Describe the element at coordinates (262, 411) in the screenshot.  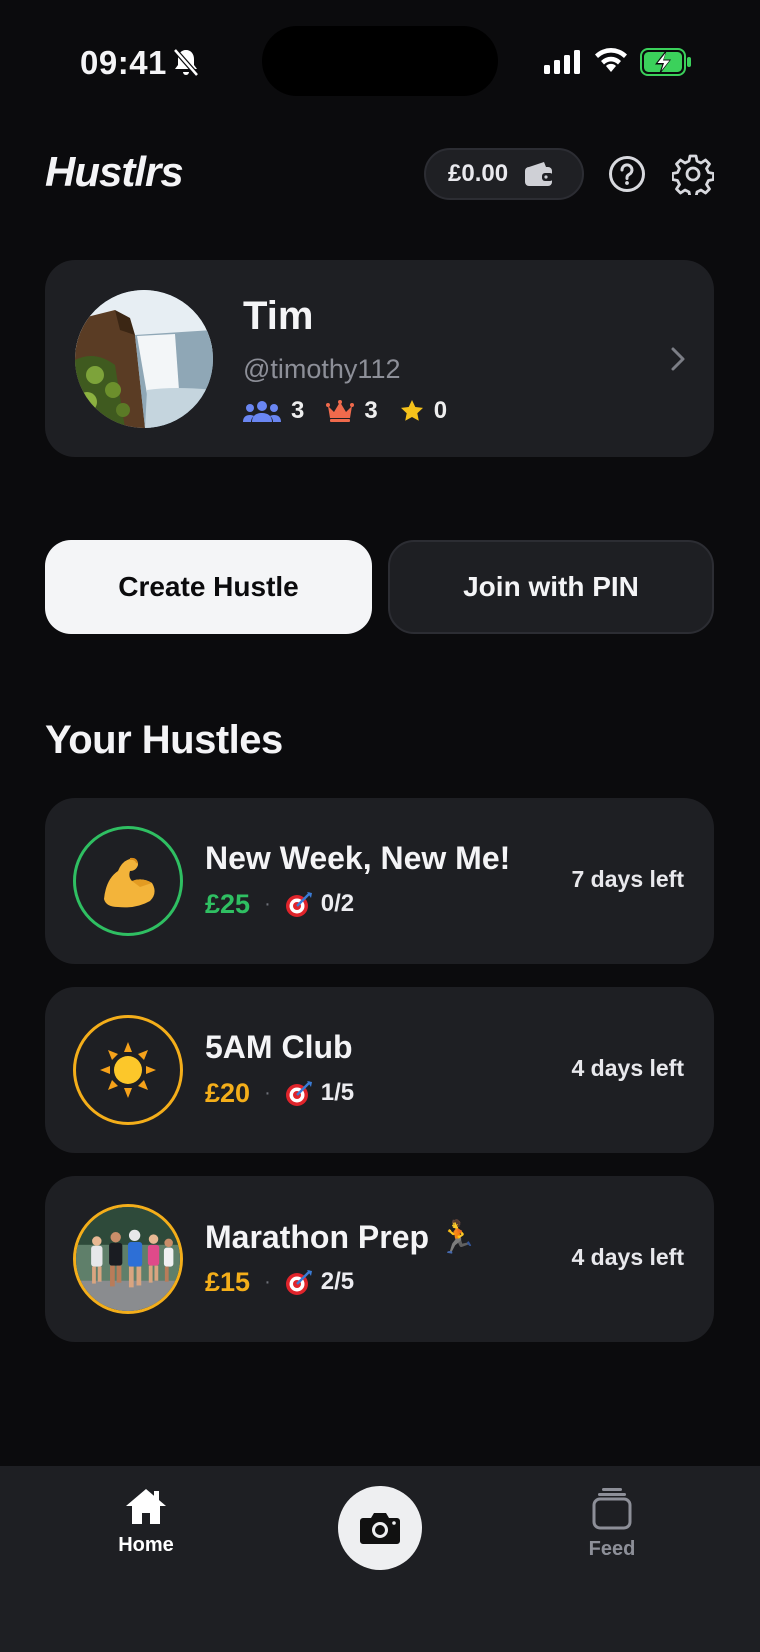
I see `people-group-icon` at that location.